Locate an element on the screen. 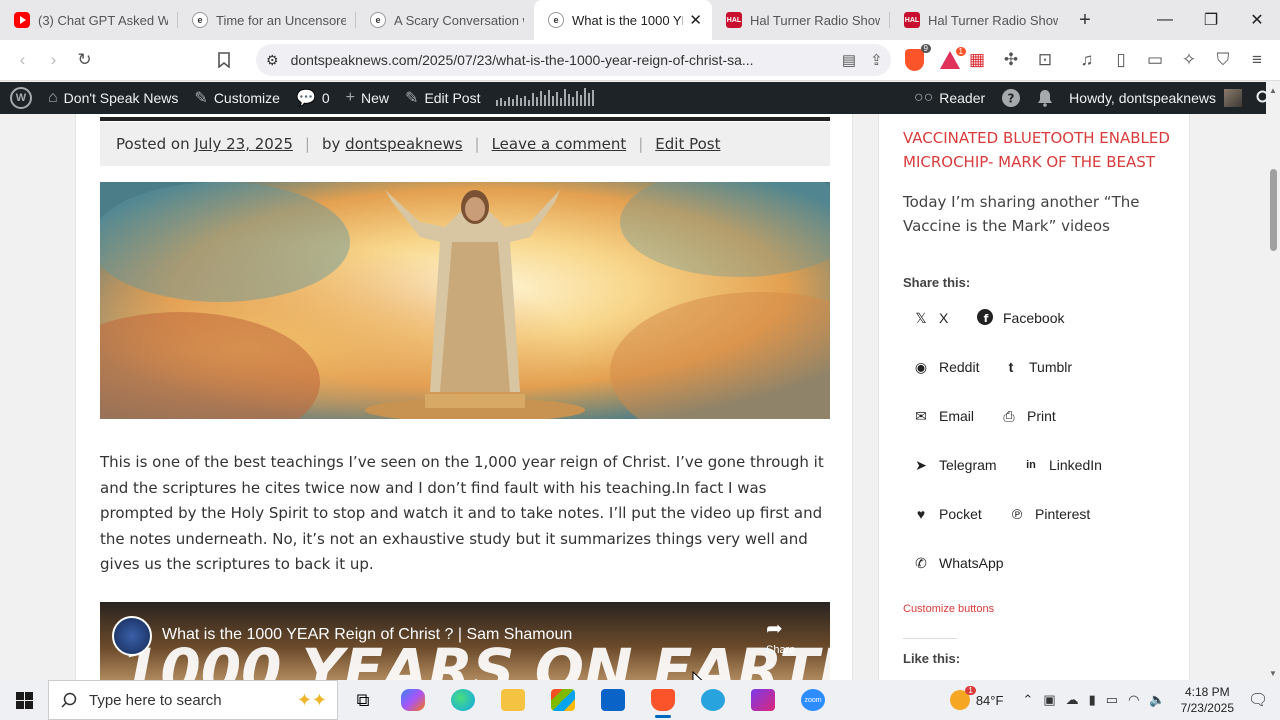 This screenshot has height=720, width=1280. site-name-link: ⌂ Don't Speak News is located at coordinates (113, 98).